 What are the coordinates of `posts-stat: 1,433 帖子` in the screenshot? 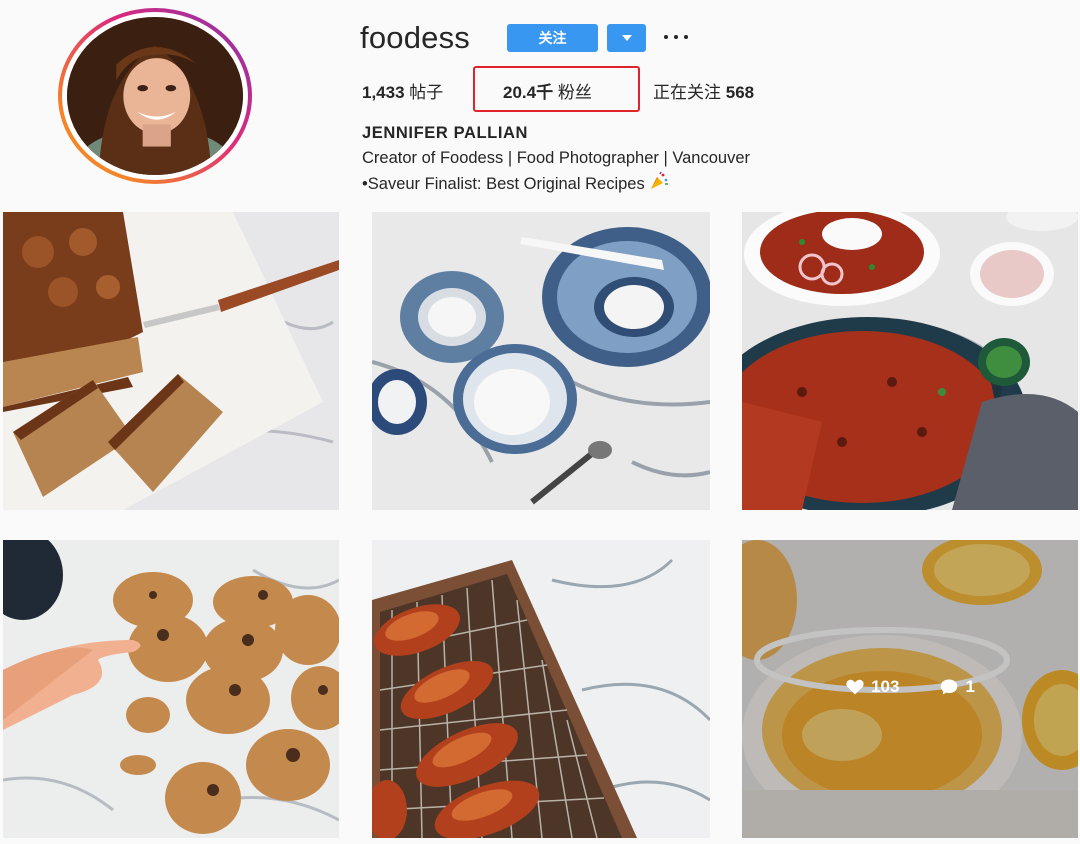 It's located at (402, 90).